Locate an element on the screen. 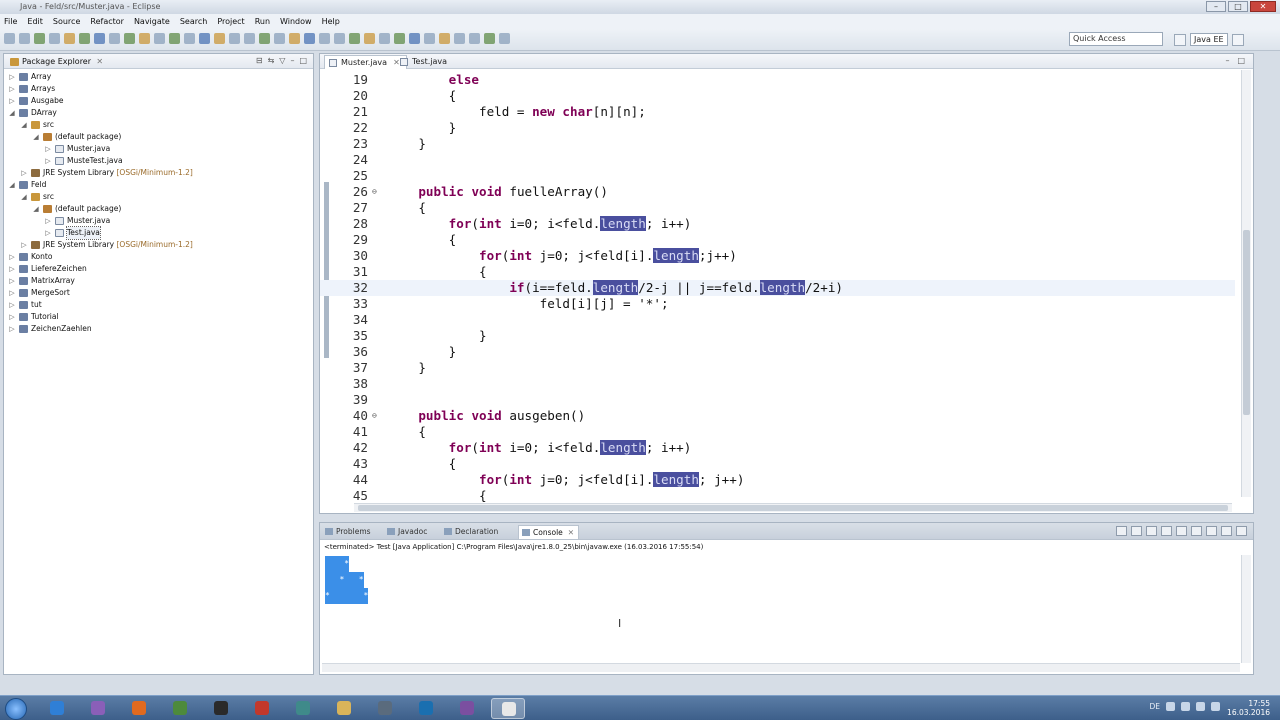  volume-icon is located at coordinates (1200, 706).